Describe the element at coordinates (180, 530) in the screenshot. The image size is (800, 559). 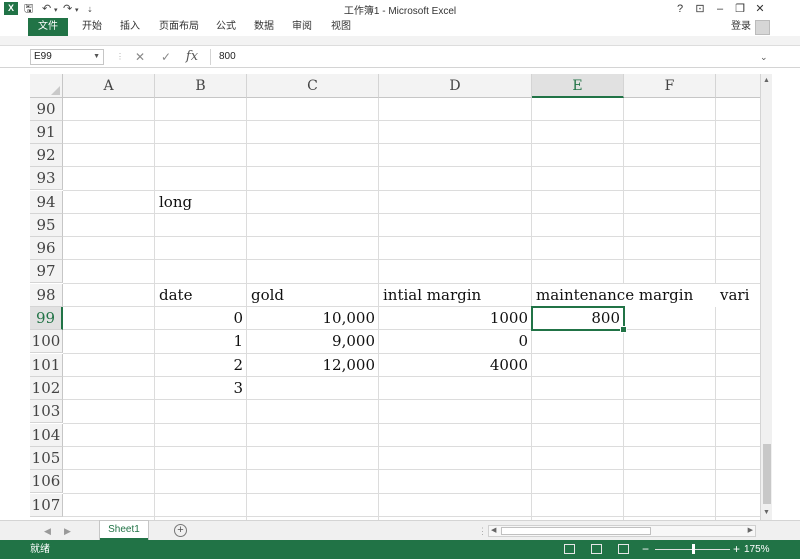
I see `add-sheet-icon: +` at that location.